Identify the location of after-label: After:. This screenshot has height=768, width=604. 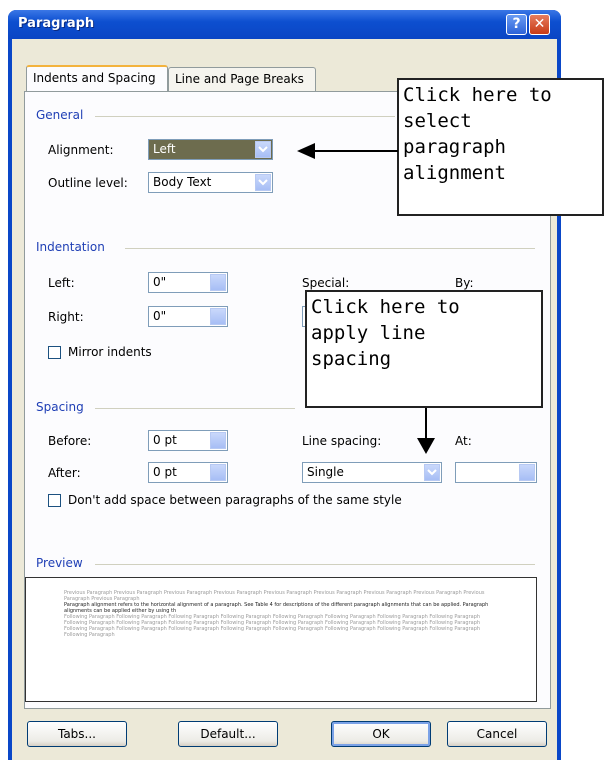
(64, 473).